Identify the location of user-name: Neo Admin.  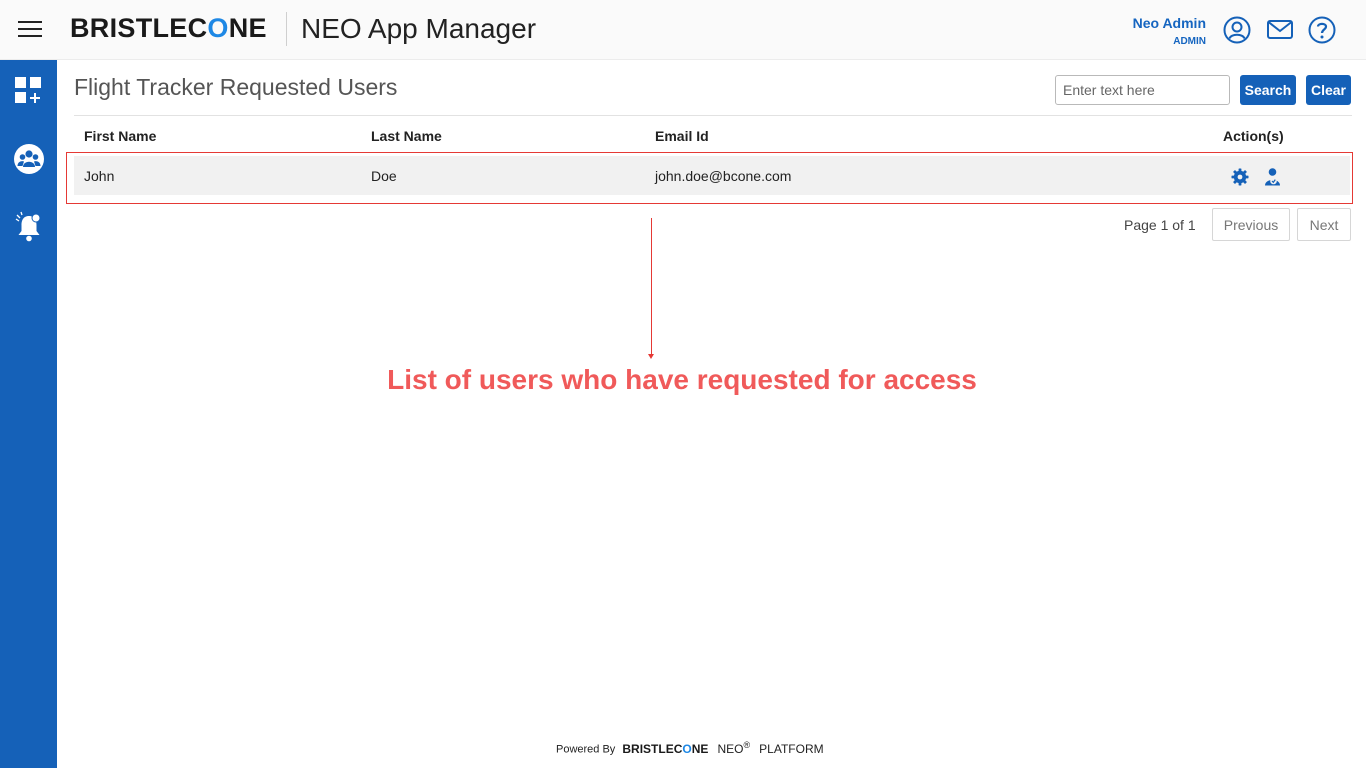
(1169, 23).